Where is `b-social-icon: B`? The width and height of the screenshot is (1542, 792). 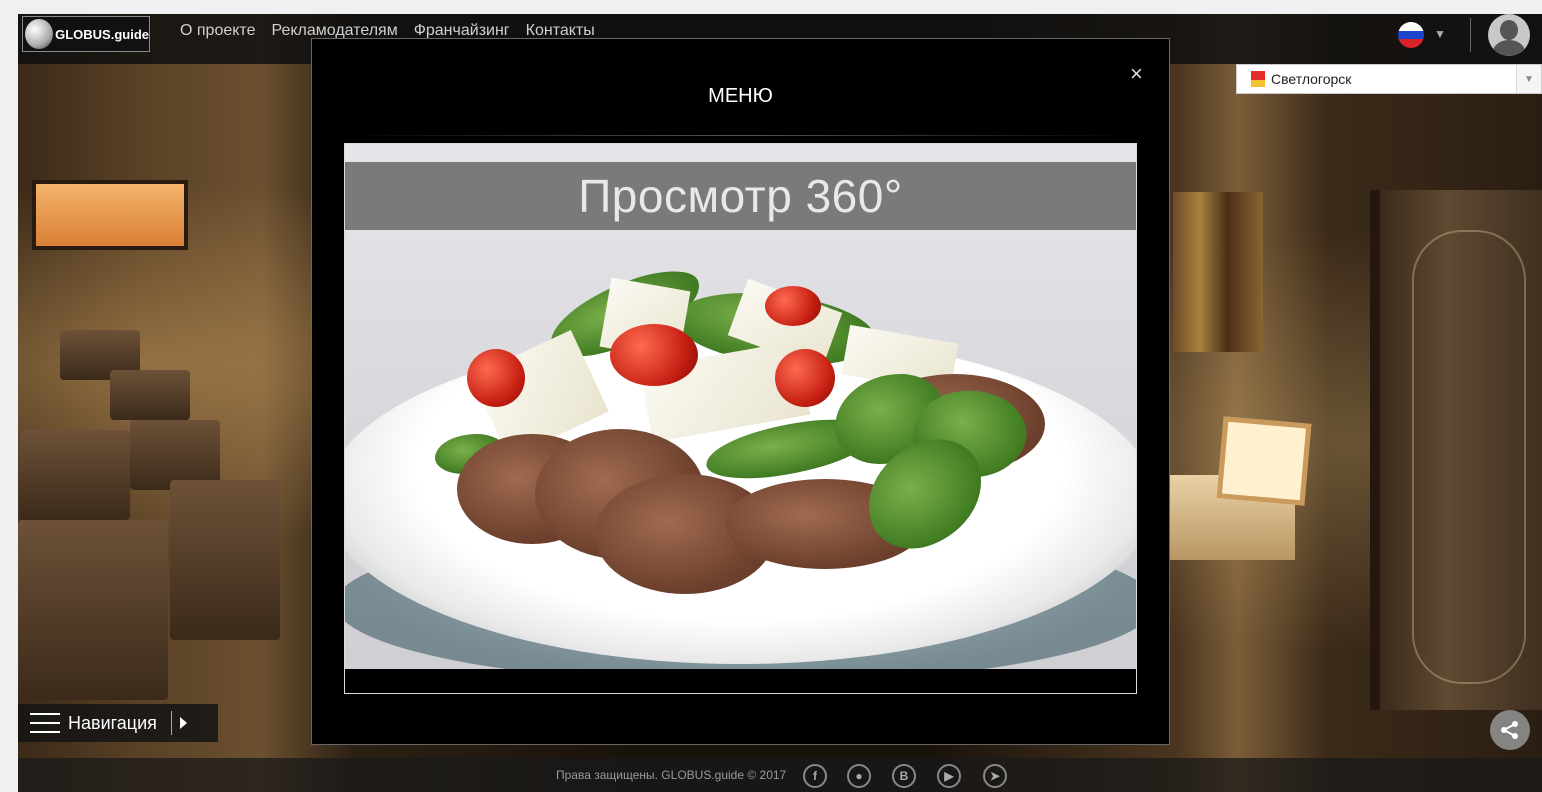 b-social-icon: B is located at coordinates (904, 776).